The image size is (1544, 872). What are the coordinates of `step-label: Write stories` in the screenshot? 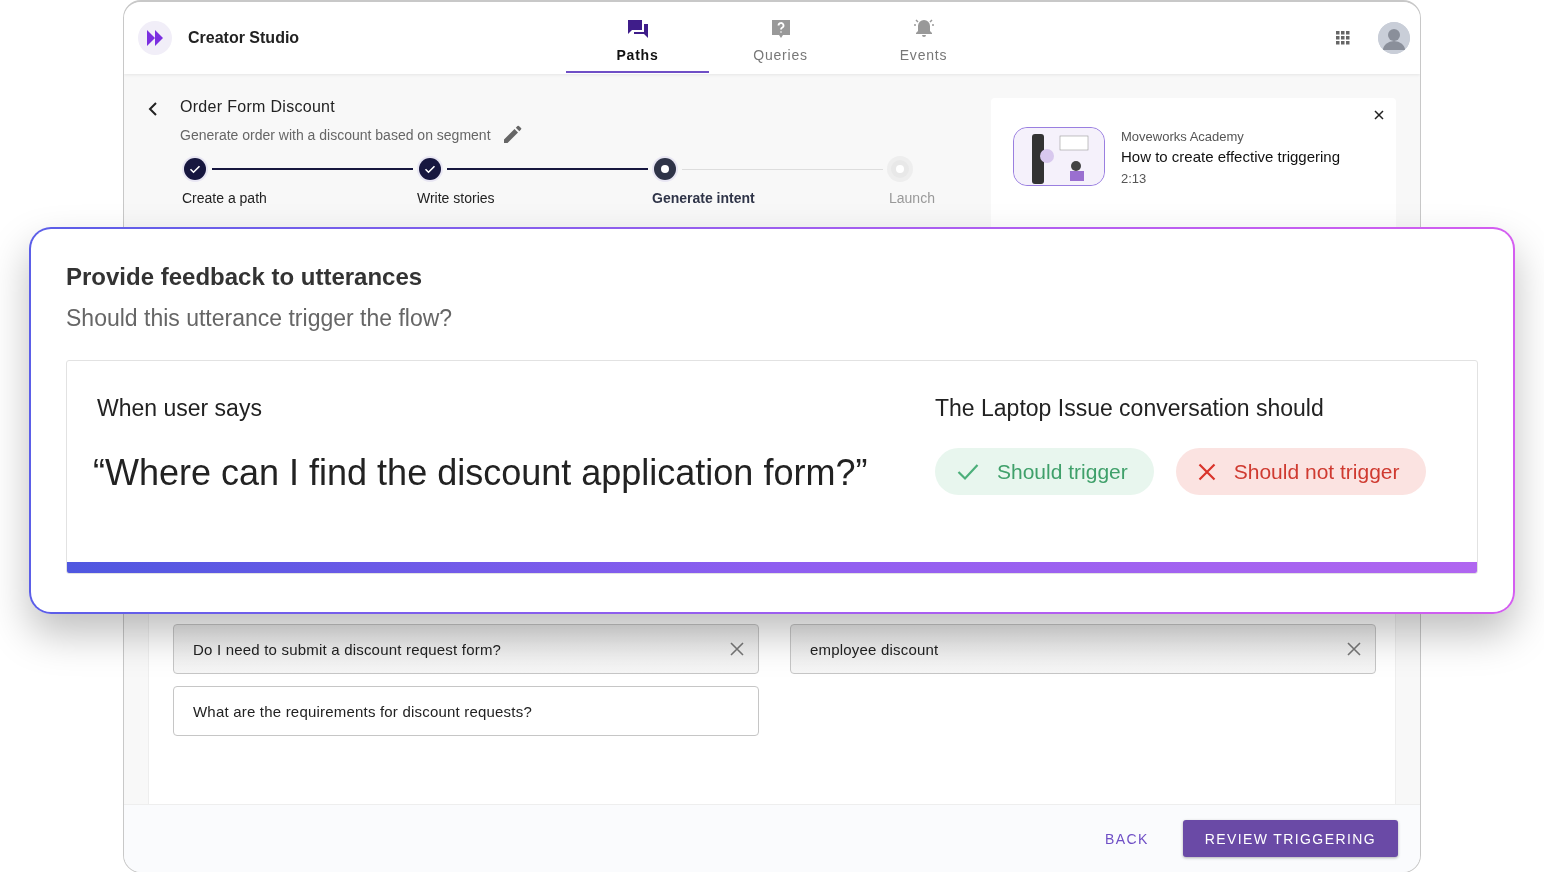 It's located at (456, 198).